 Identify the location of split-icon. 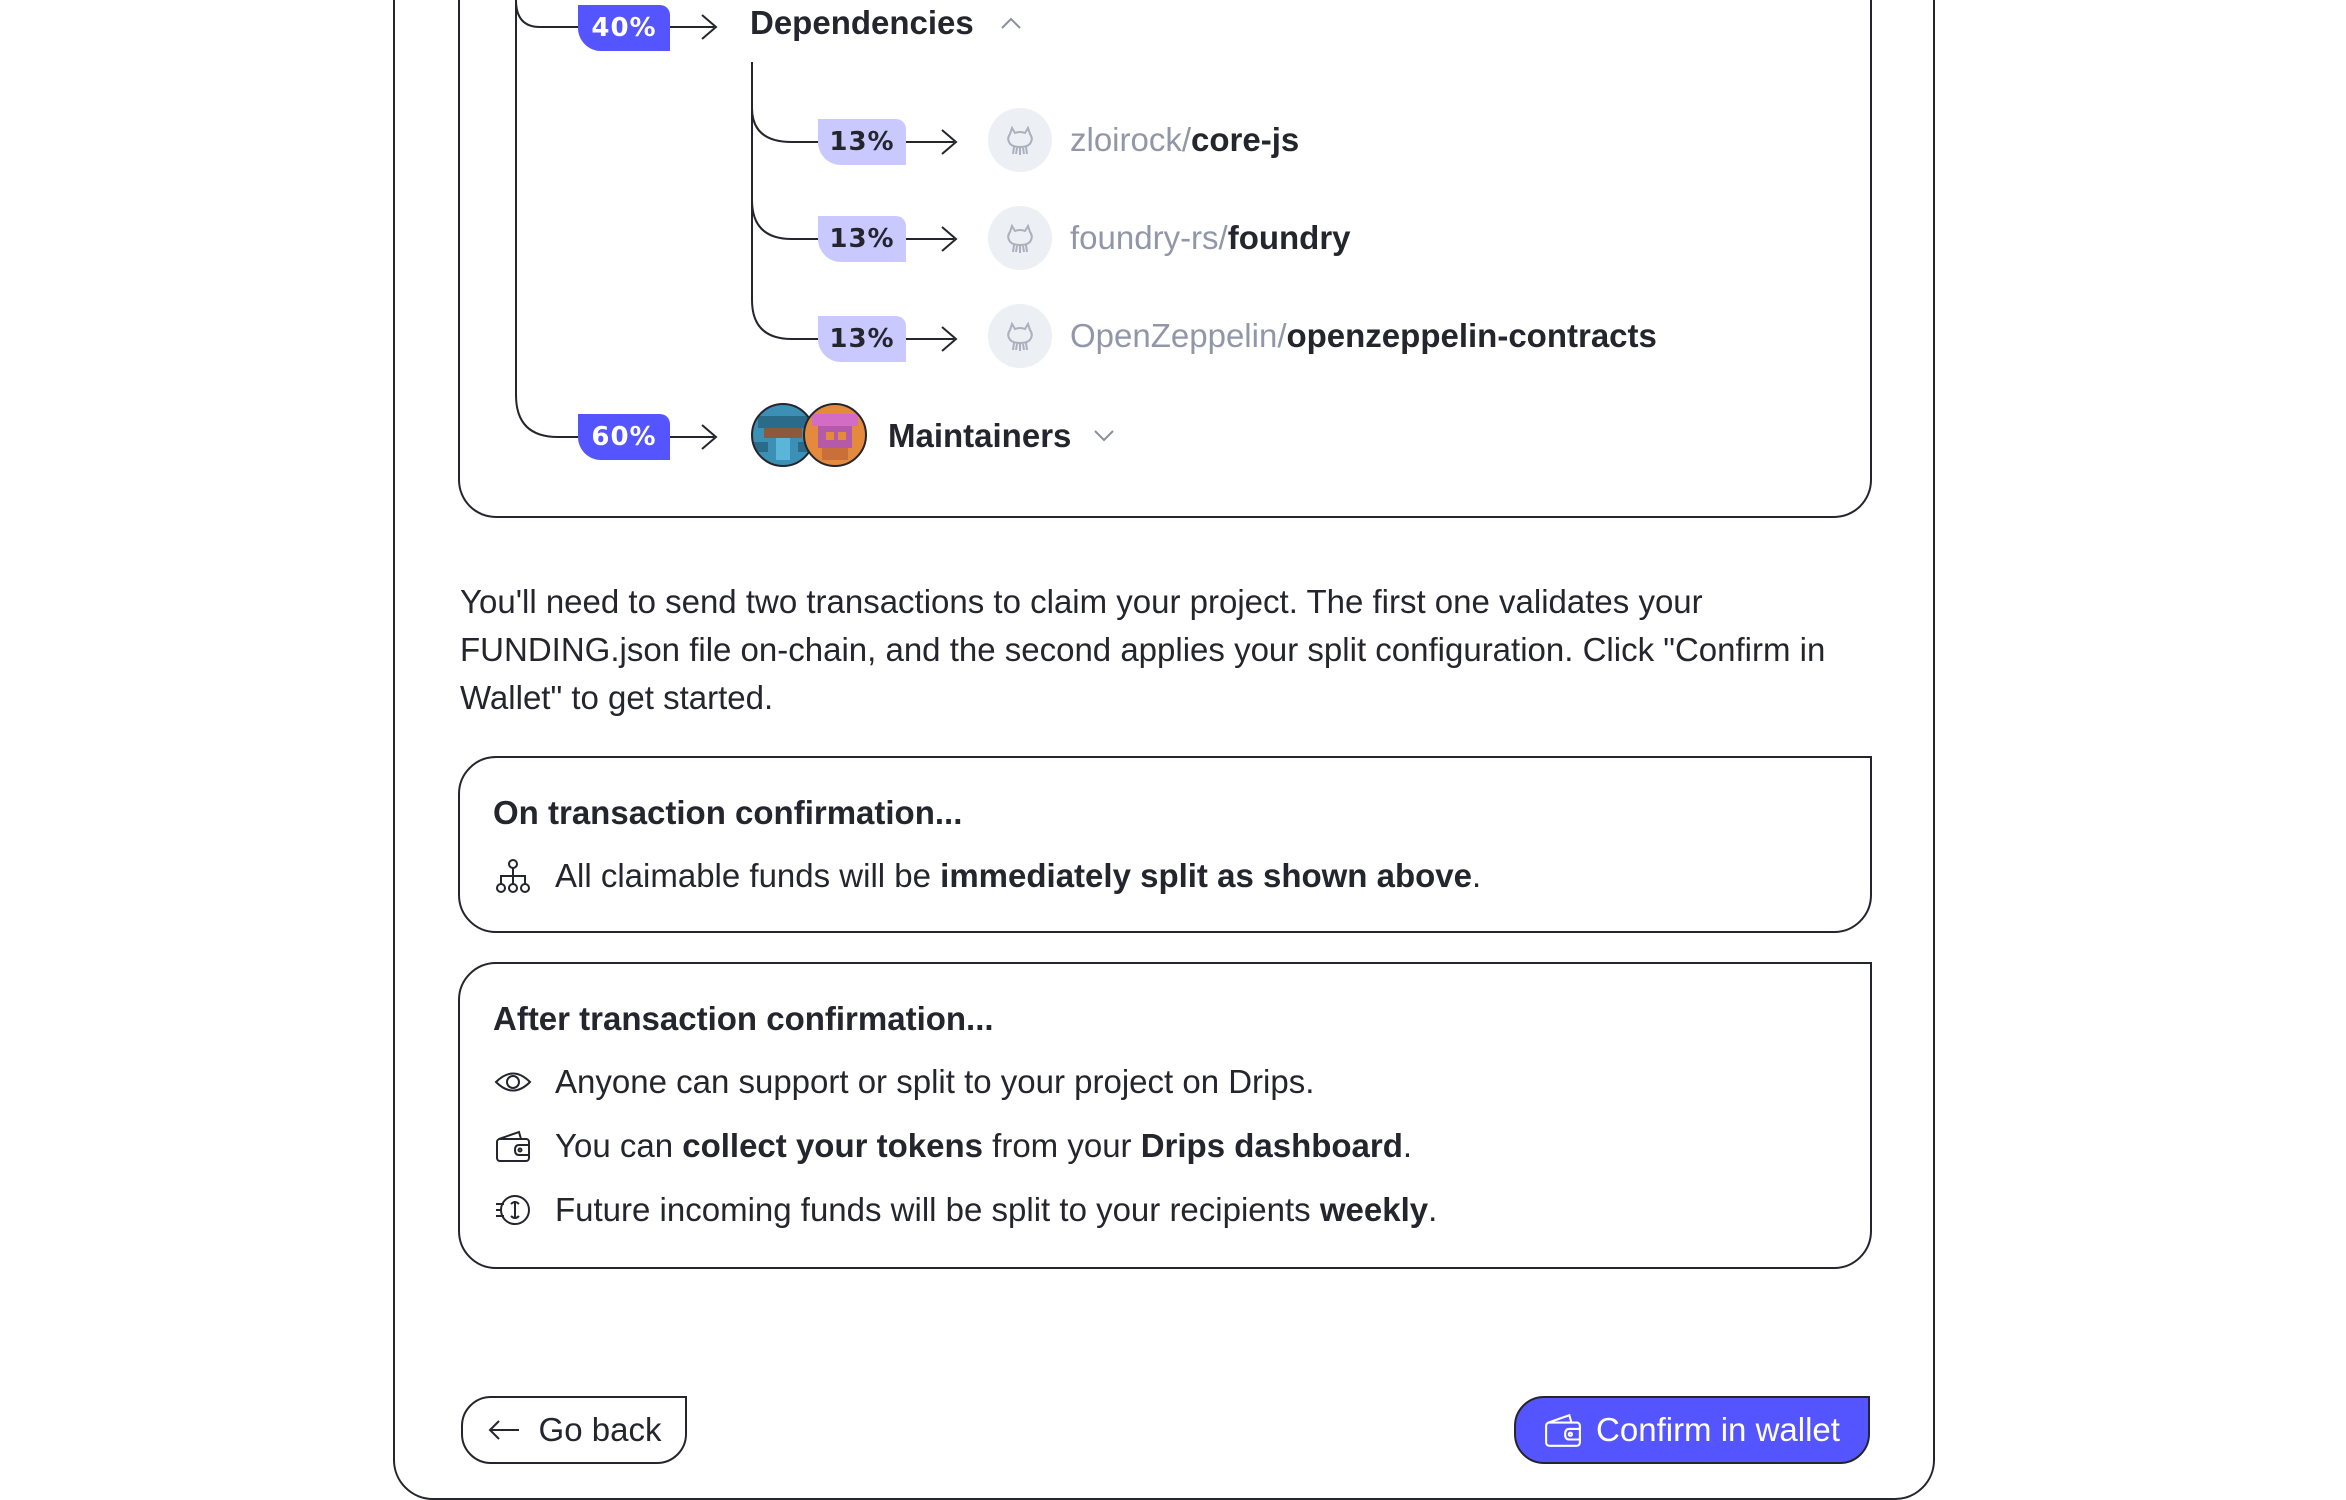
(513, 876).